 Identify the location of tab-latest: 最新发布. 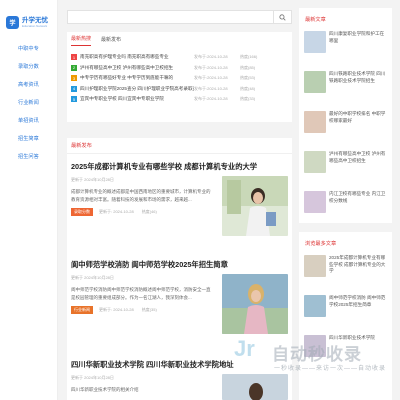
(111, 41).